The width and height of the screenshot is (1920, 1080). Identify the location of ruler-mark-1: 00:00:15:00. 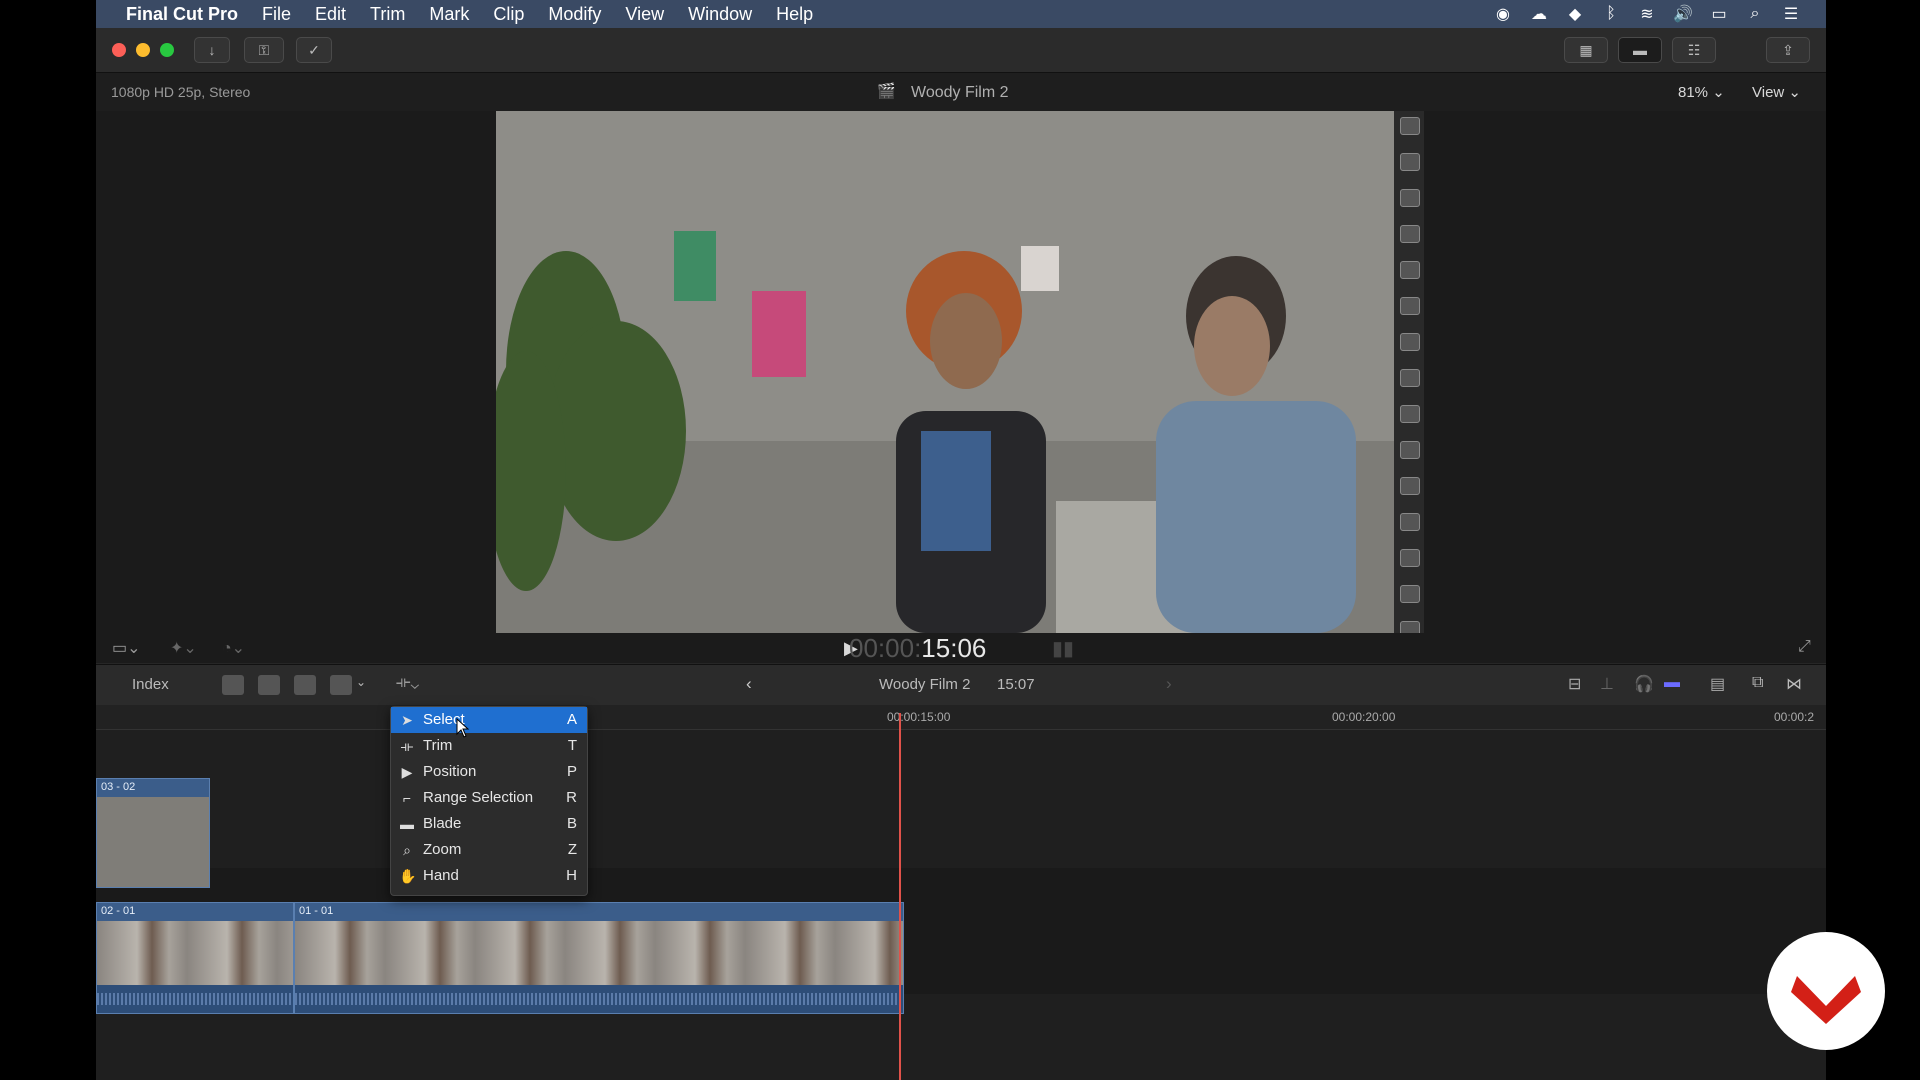
(919, 717).